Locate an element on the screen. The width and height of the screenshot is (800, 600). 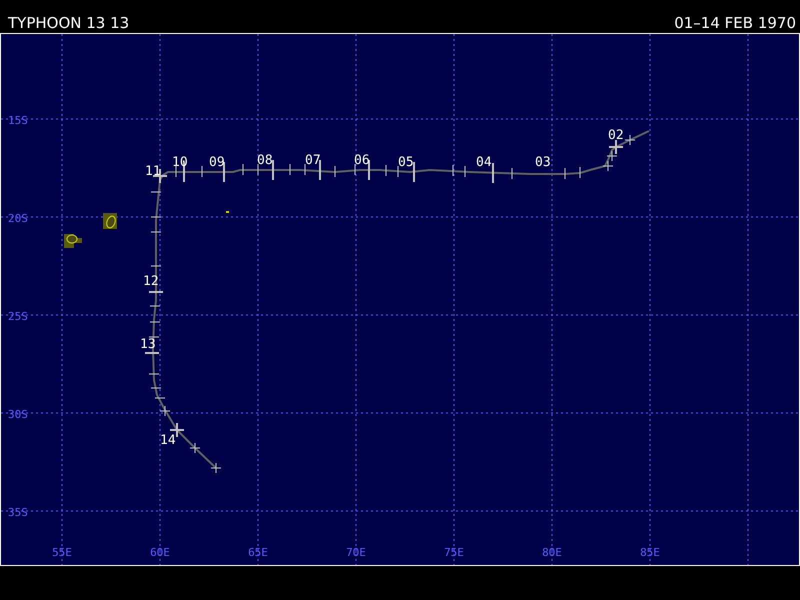
longitude-label: 65E is located at coordinates (258, 552).